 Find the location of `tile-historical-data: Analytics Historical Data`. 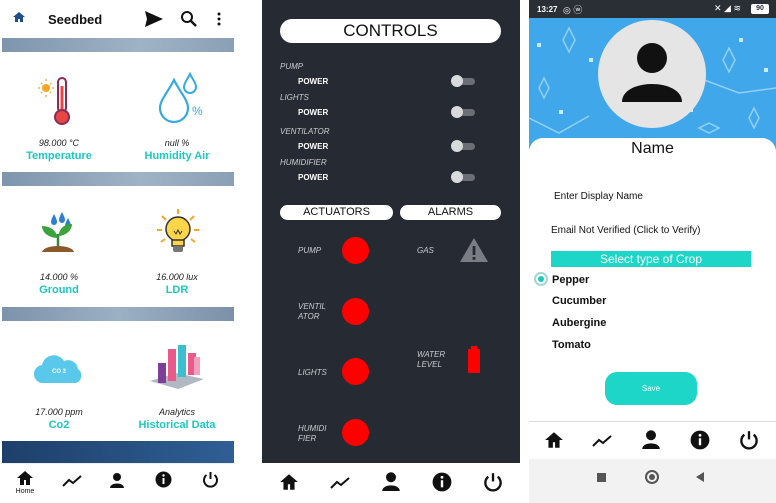

tile-historical-data: Analytics Historical Data is located at coordinates (177, 381).